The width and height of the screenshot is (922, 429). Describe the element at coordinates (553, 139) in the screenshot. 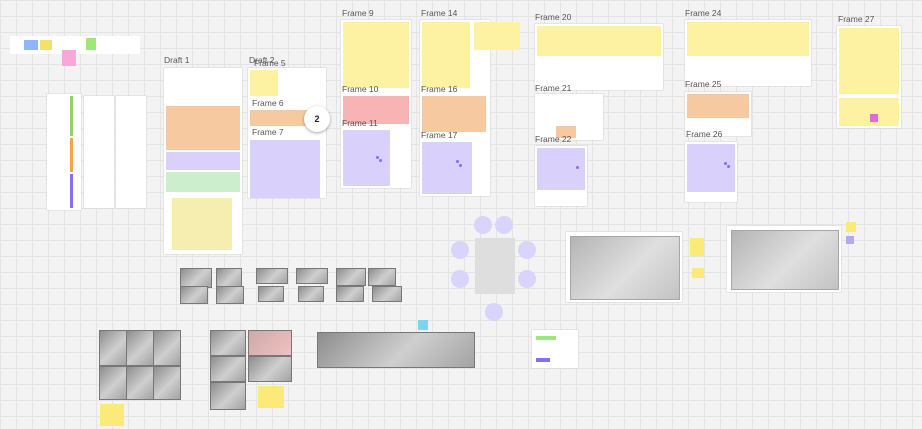

I see `frame-title: Frame 22` at that location.